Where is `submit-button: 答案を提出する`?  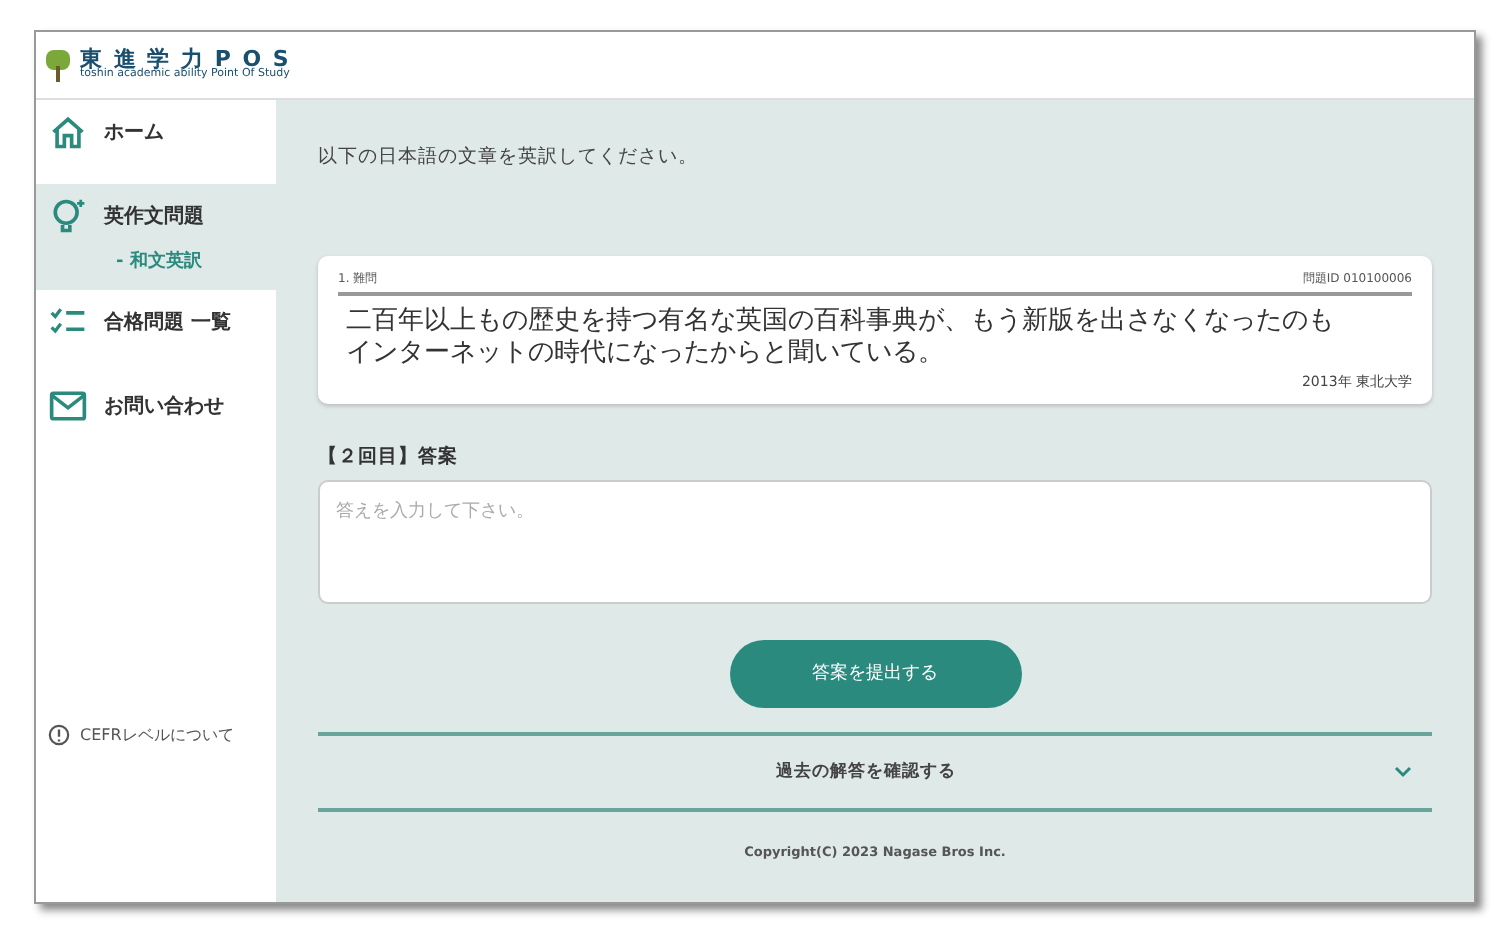 submit-button: 答案を提出する is located at coordinates (875, 673).